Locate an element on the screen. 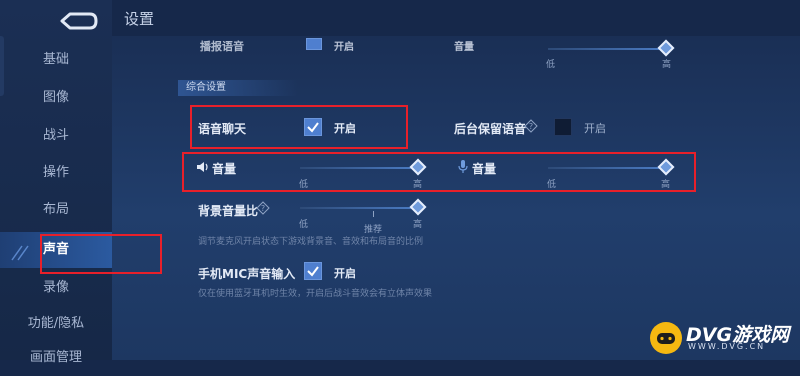 This screenshot has height=376, width=800. sidebar-item-label: 图像 is located at coordinates (55, 97).